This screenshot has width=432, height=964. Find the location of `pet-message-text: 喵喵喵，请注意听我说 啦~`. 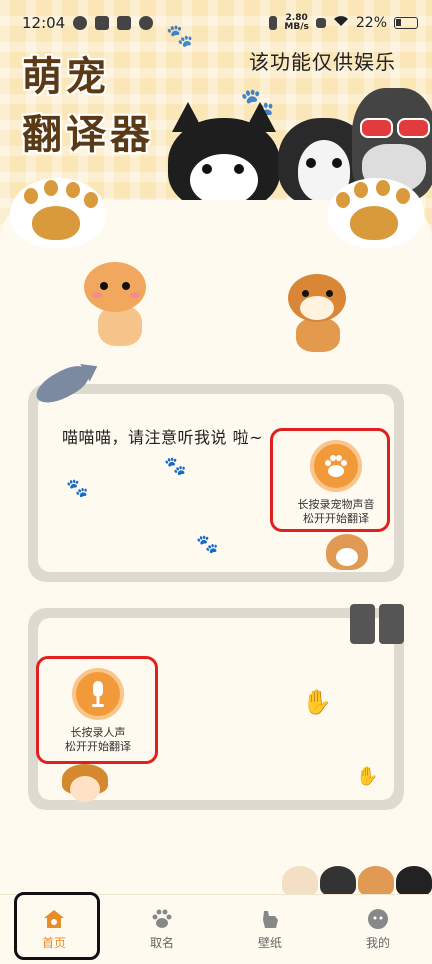

pet-message-text: 喵喵喵，请注意听我说 啦~ is located at coordinates (162, 437).